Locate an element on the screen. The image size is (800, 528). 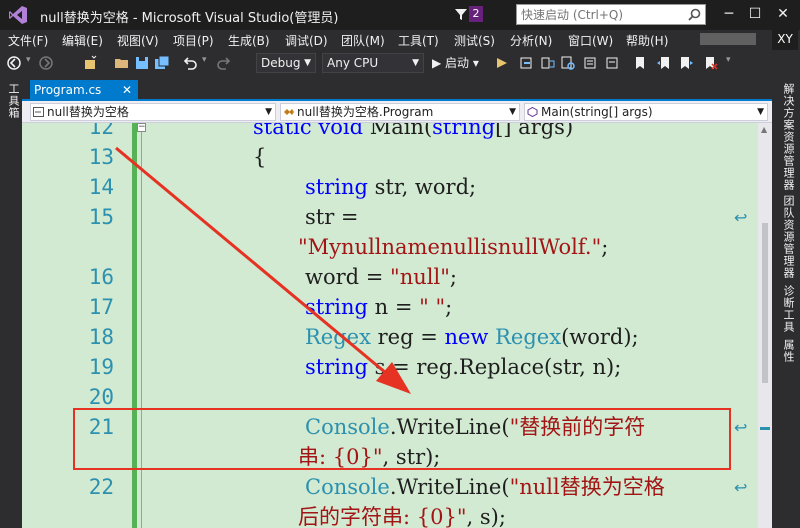
open-file-icon is located at coordinates (122, 63).